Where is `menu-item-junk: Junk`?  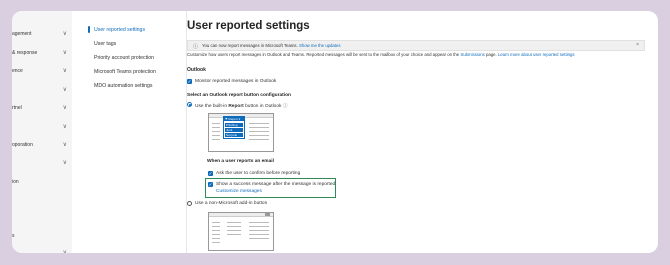
menu-item-junk: Junk is located at coordinates (234, 130).